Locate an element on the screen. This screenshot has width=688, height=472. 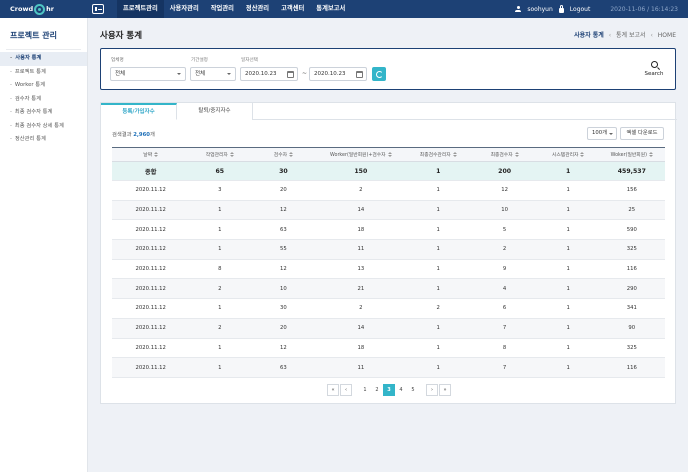
page-first-button: « is located at coordinates (333, 390).